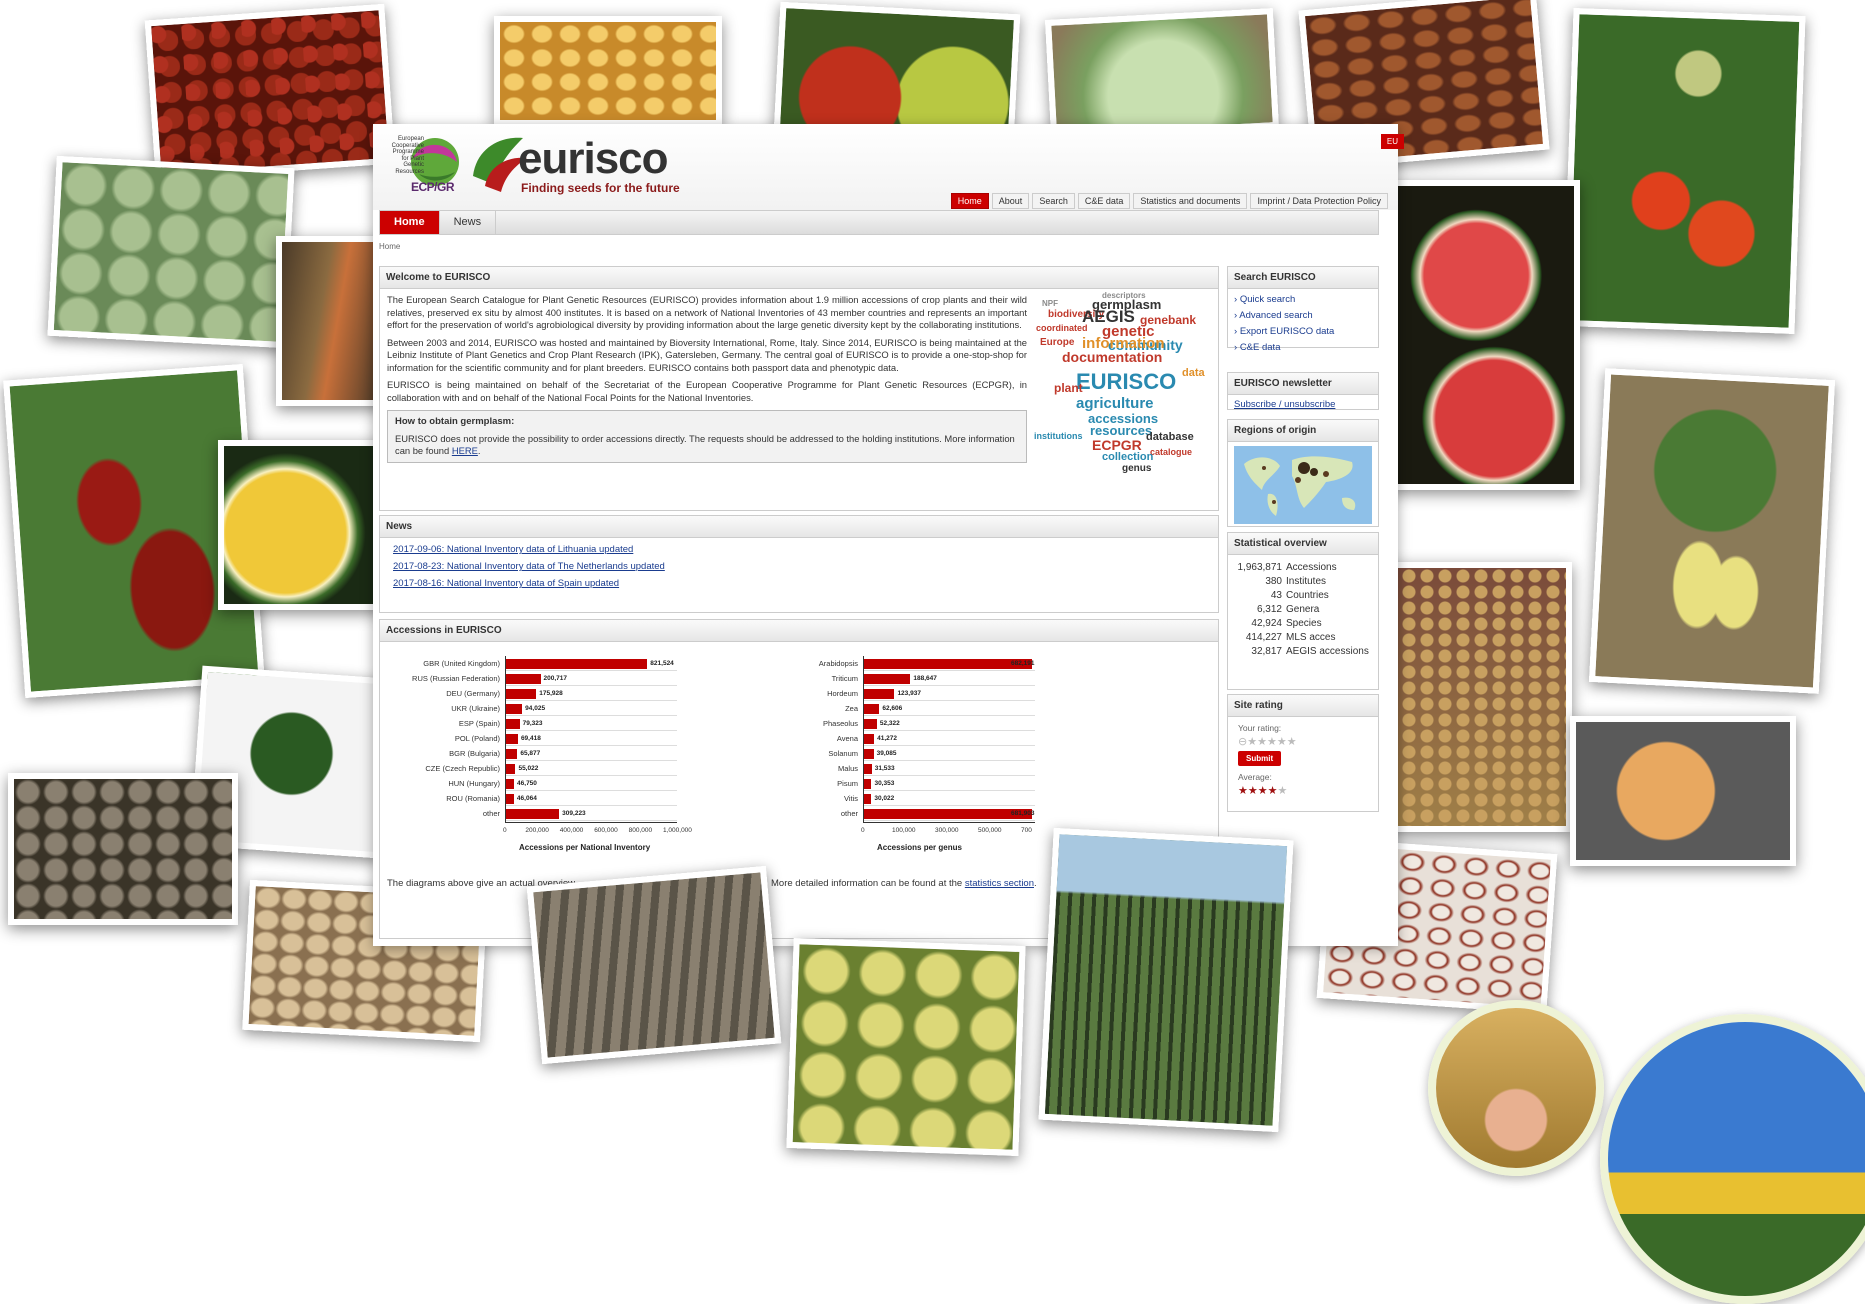  I want to click on wheat-hands-photo, so click(1516, 1088).